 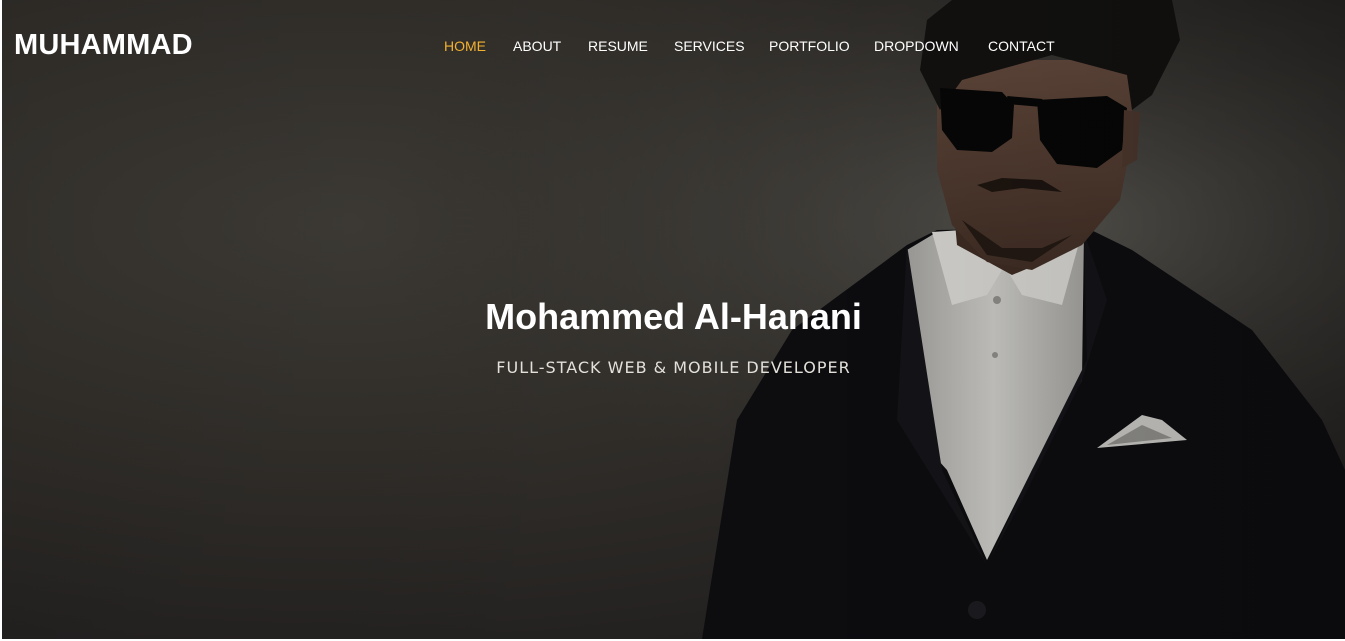 What do you see at coordinates (537, 46) in the screenshot?
I see `nav-item-about: ABOUT` at bounding box center [537, 46].